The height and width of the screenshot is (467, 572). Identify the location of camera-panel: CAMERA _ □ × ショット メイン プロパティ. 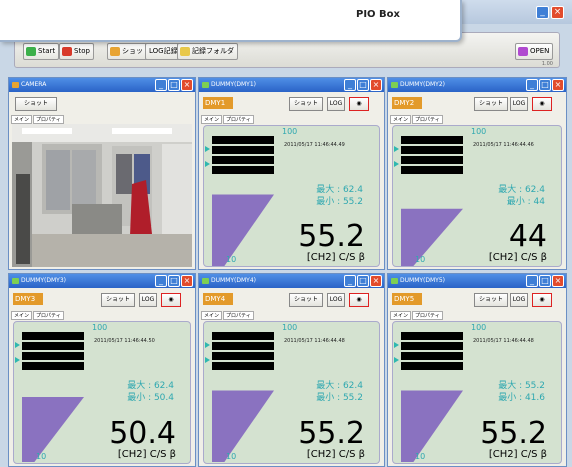
(102, 173).